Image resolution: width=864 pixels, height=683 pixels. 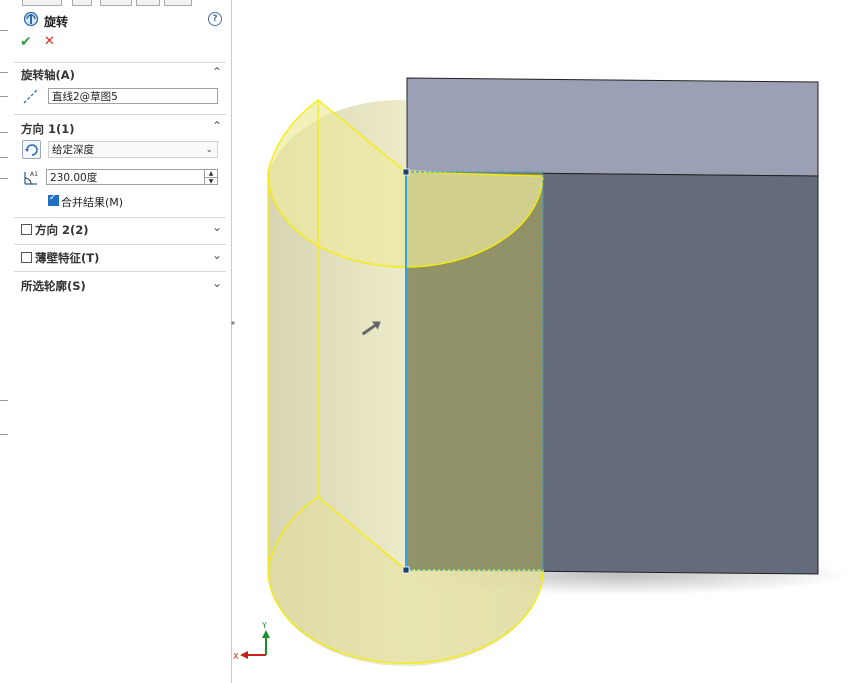 What do you see at coordinates (120, 257) in the screenshot?
I see `thin-feature-section-header: 薄壁特征(T) ⌄` at bounding box center [120, 257].